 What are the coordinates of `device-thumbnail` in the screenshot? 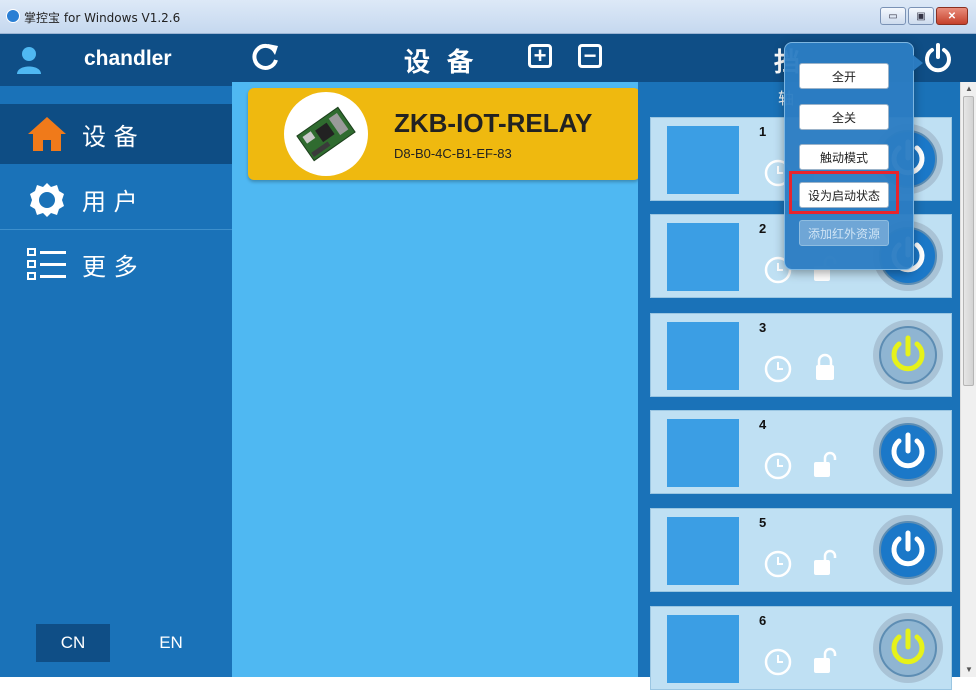 It's located at (326, 134).